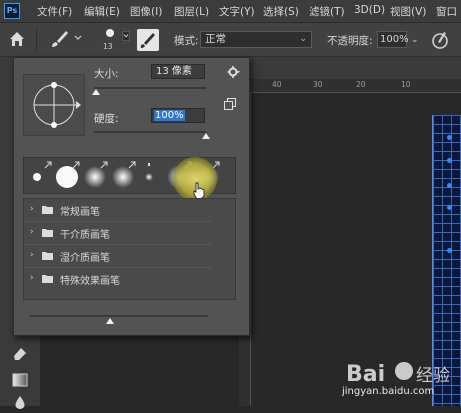 The image size is (461, 413). I want to click on brush-group-name: 湿介质画笔, so click(85, 258).